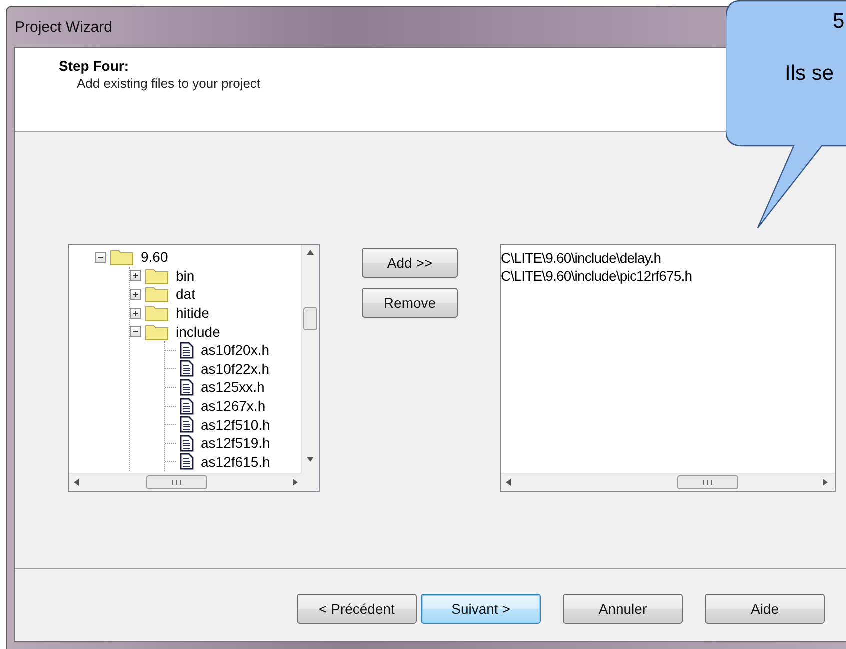  Describe the element at coordinates (235, 368) in the screenshot. I see `file-item: as10f22x.h` at that location.